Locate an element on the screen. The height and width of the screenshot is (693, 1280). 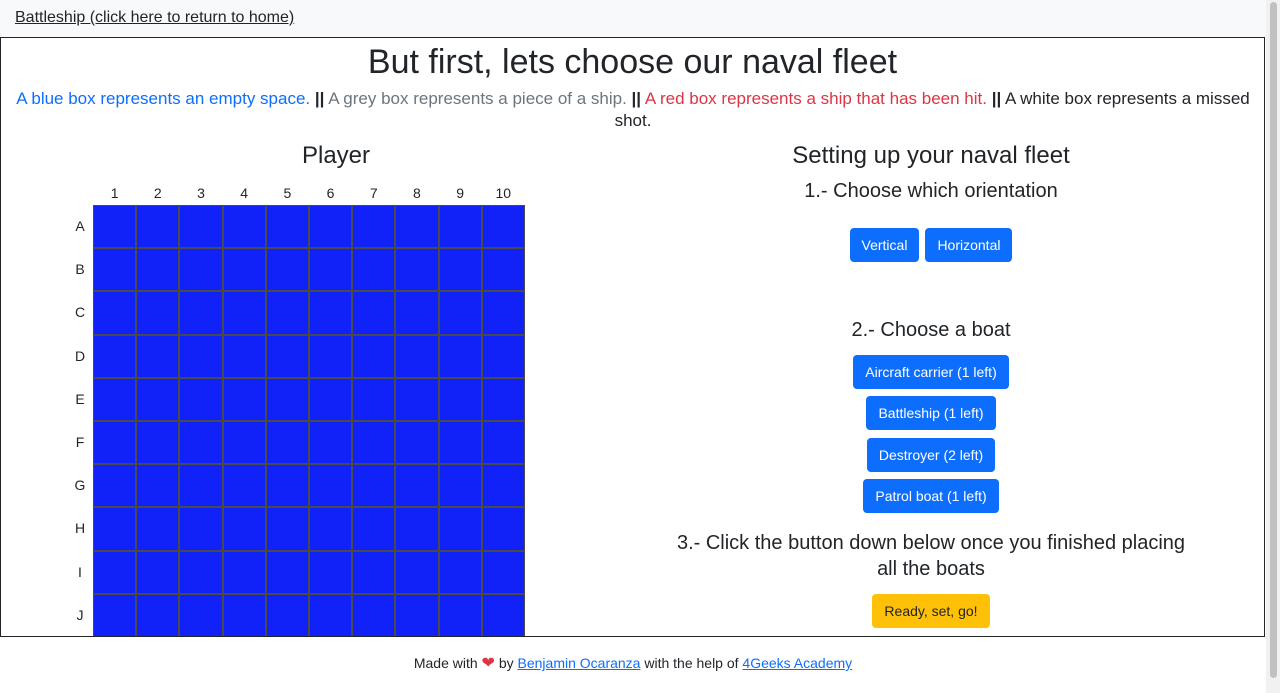
destroyer-button: Destroyer (2 left) is located at coordinates (931, 455).